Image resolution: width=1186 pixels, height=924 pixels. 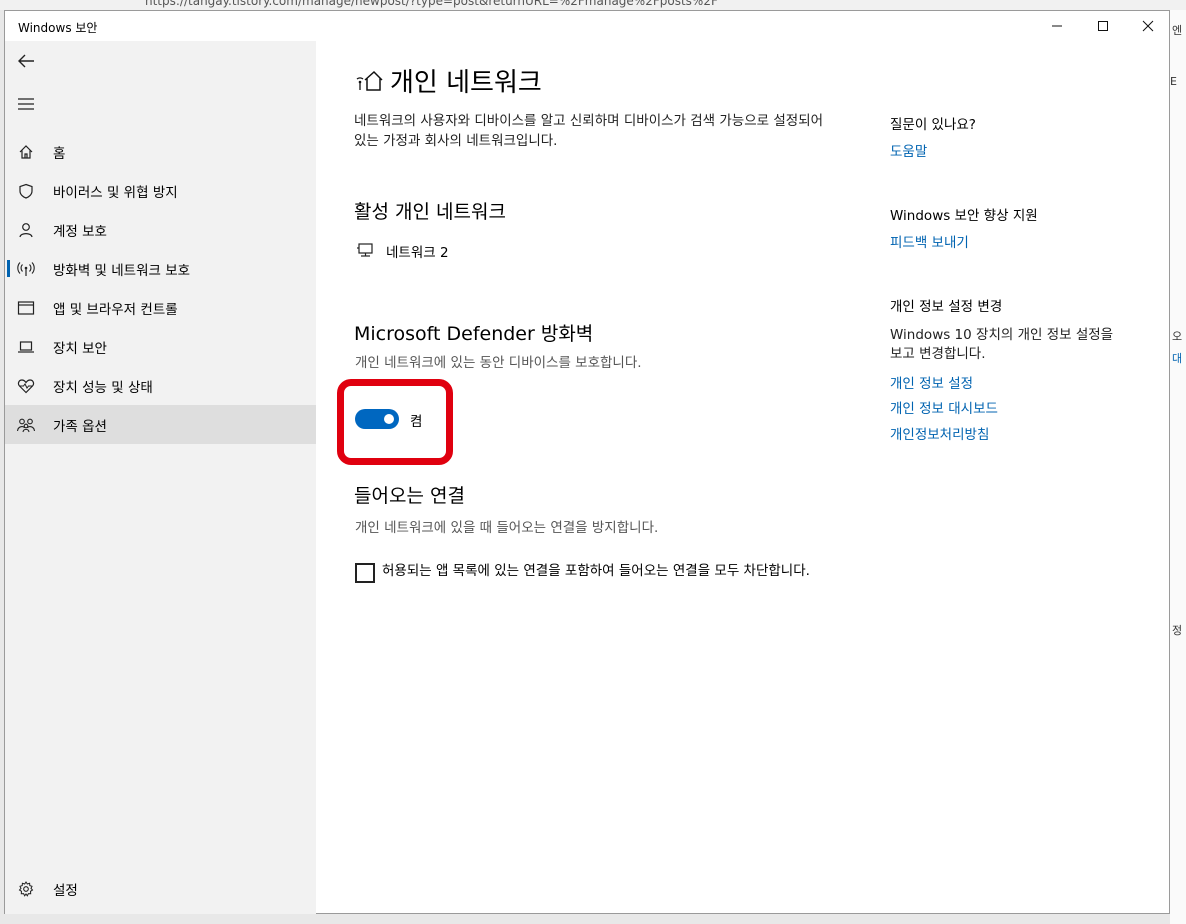 What do you see at coordinates (416, 422) in the screenshot?
I see `firewall-toggle-label: 켬` at bounding box center [416, 422].